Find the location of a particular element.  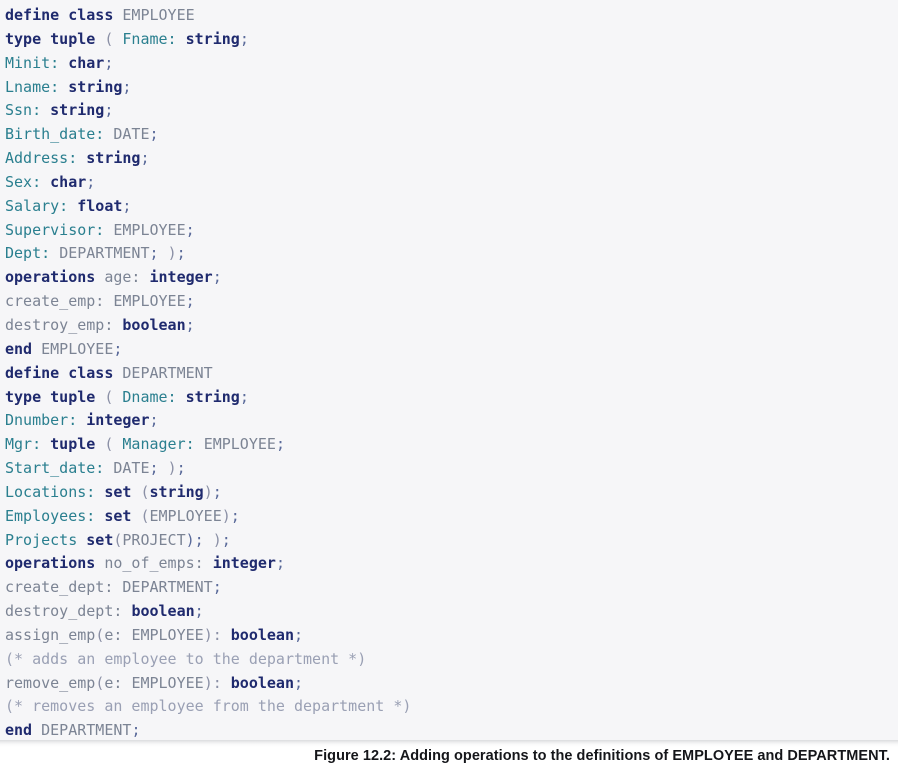

code-line: destroy_dept: boolean; is located at coordinates (451, 612).